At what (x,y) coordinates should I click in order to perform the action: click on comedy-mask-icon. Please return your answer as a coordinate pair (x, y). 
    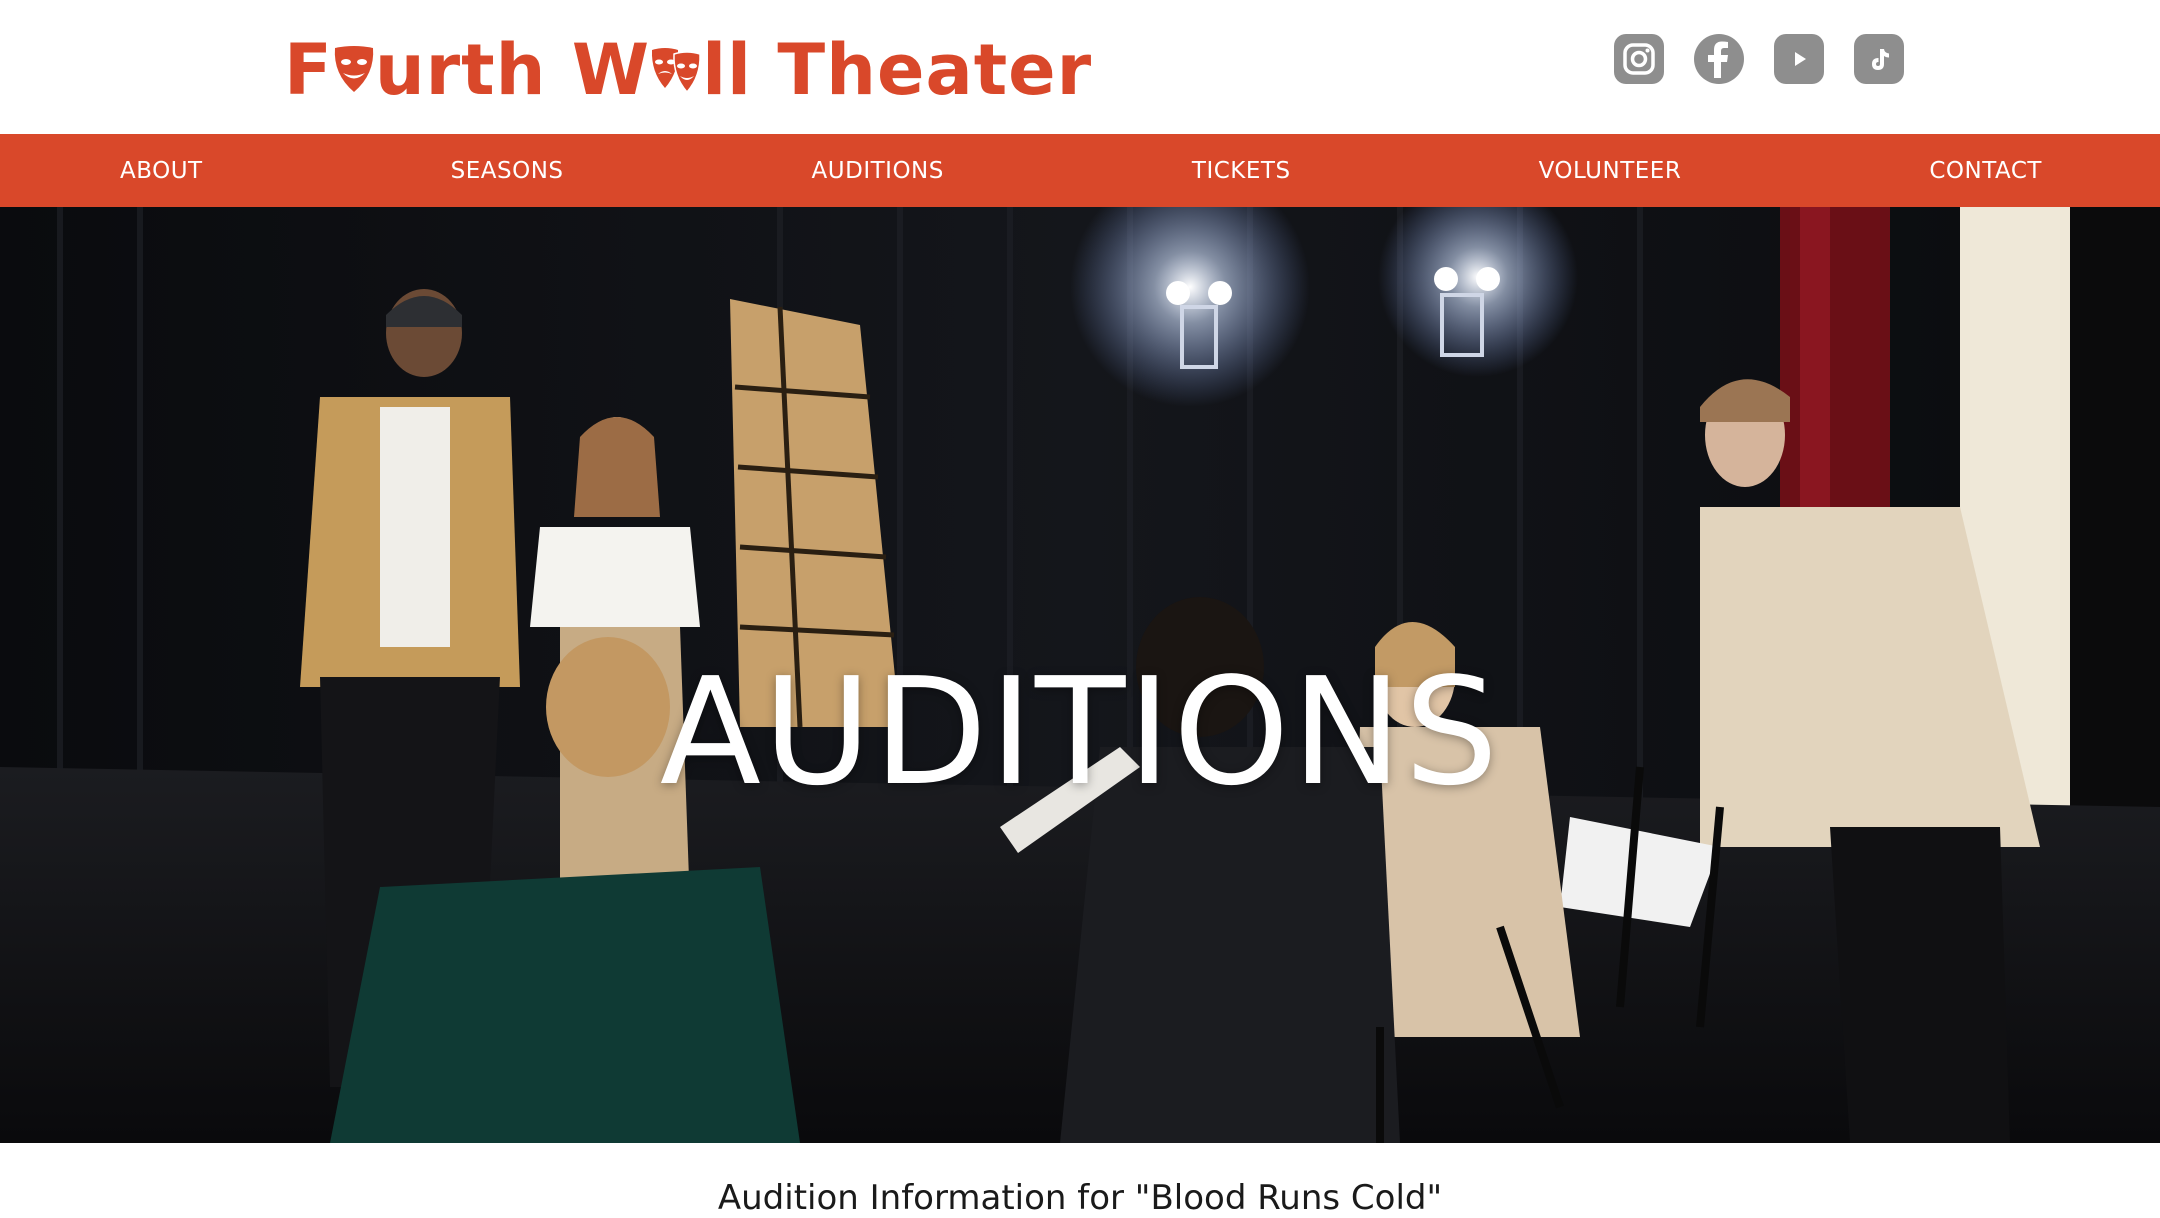
    Looking at the image, I should click on (354, 69).